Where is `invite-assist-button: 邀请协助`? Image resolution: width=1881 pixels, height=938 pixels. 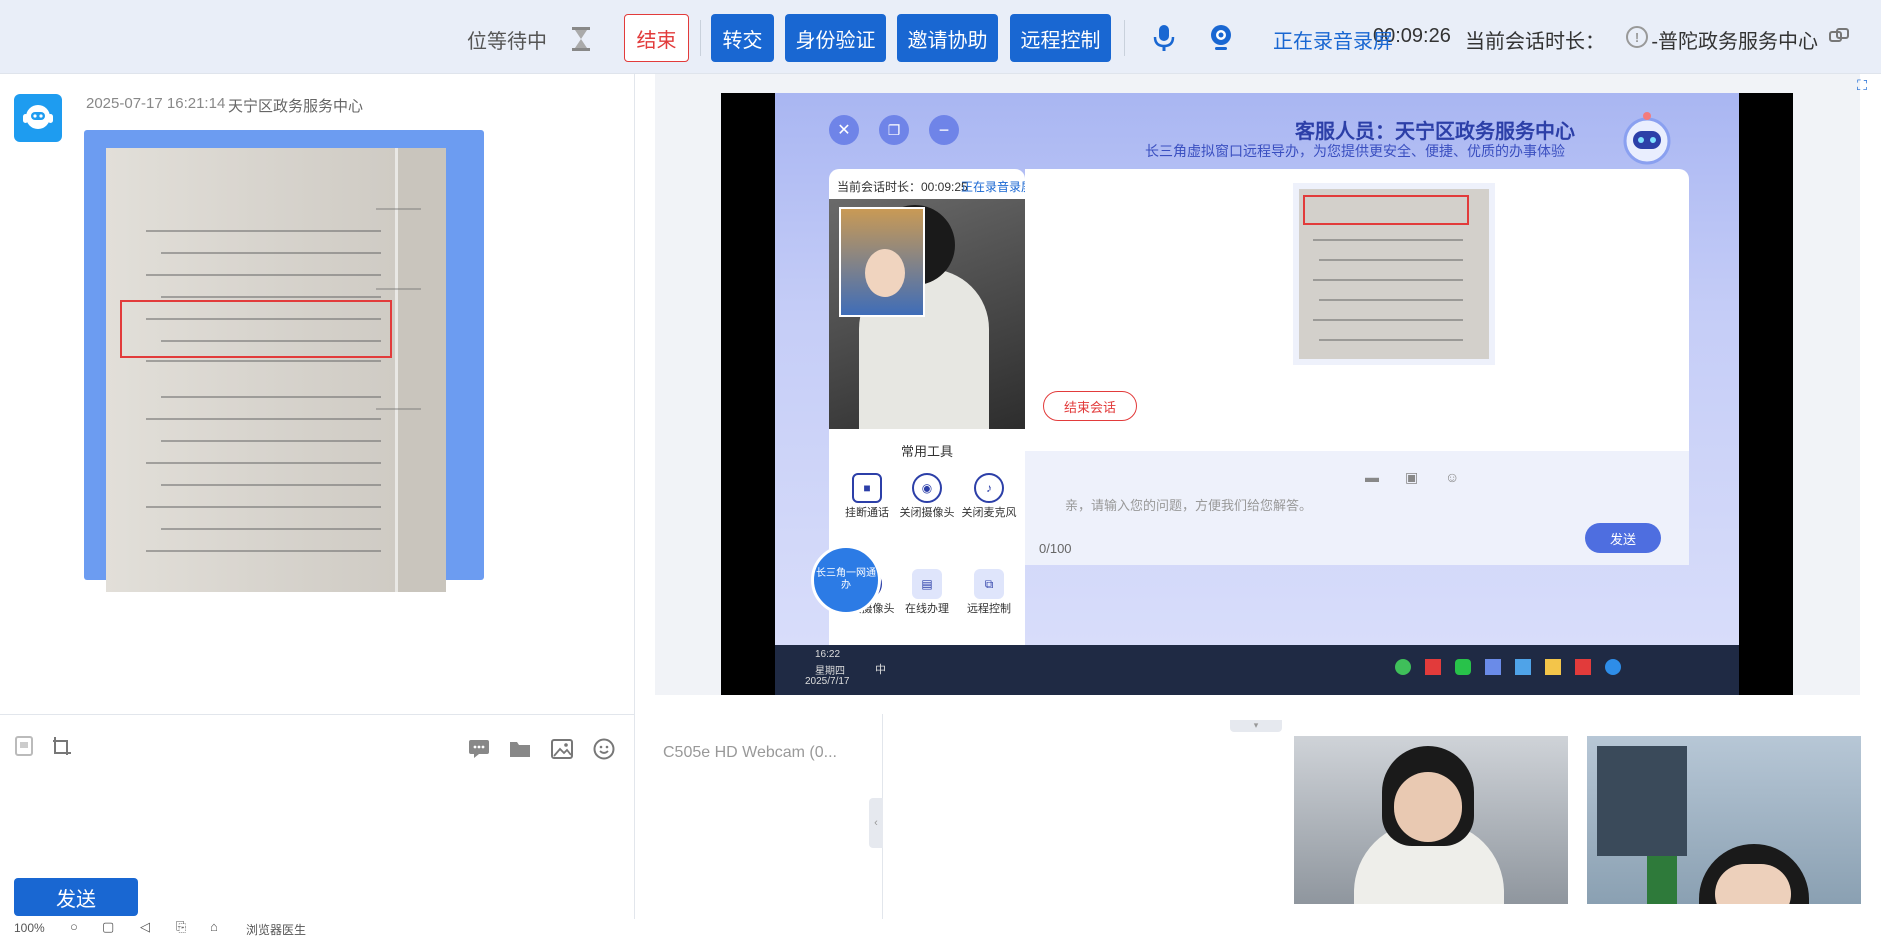
invite-assist-button: 邀请协助 is located at coordinates (947, 38).